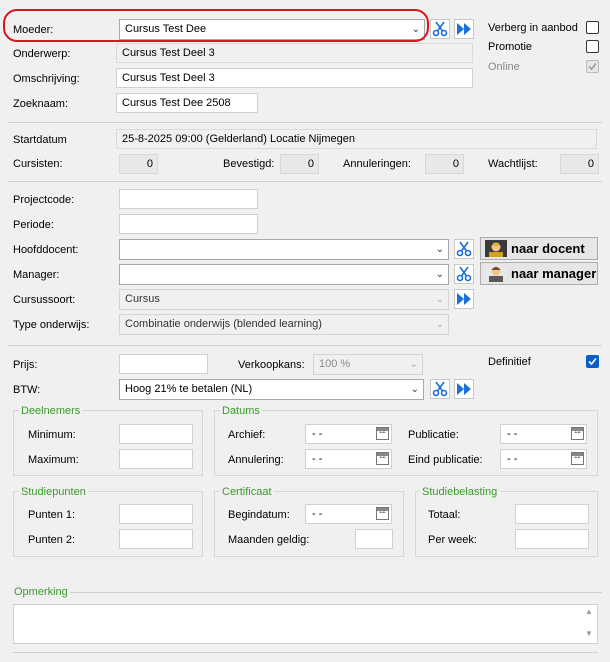 The image size is (610, 662). Describe the element at coordinates (533, 28) in the screenshot. I see `verberg-label: Verberg in aanbod` at that location.